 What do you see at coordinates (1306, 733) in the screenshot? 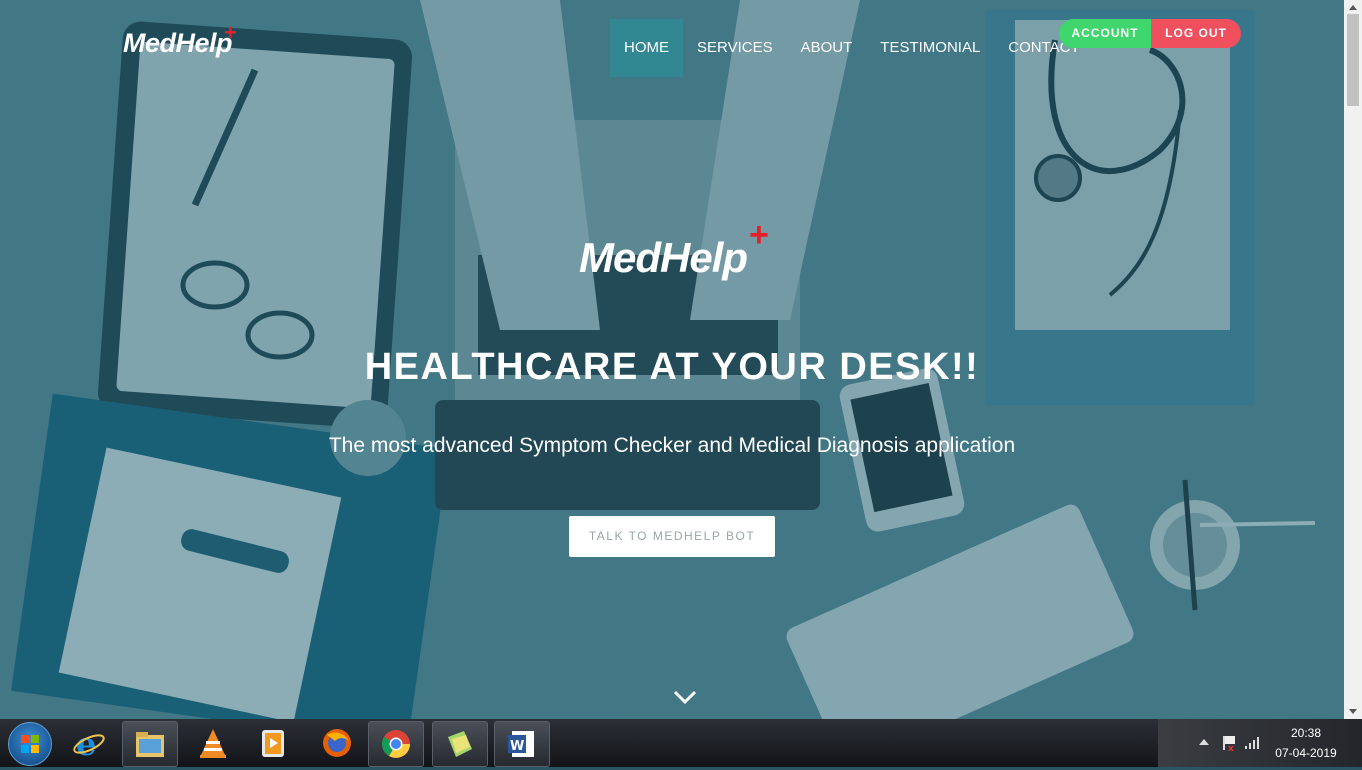
I see `clock-time: 20:38` at bounding box center [1306, 733].